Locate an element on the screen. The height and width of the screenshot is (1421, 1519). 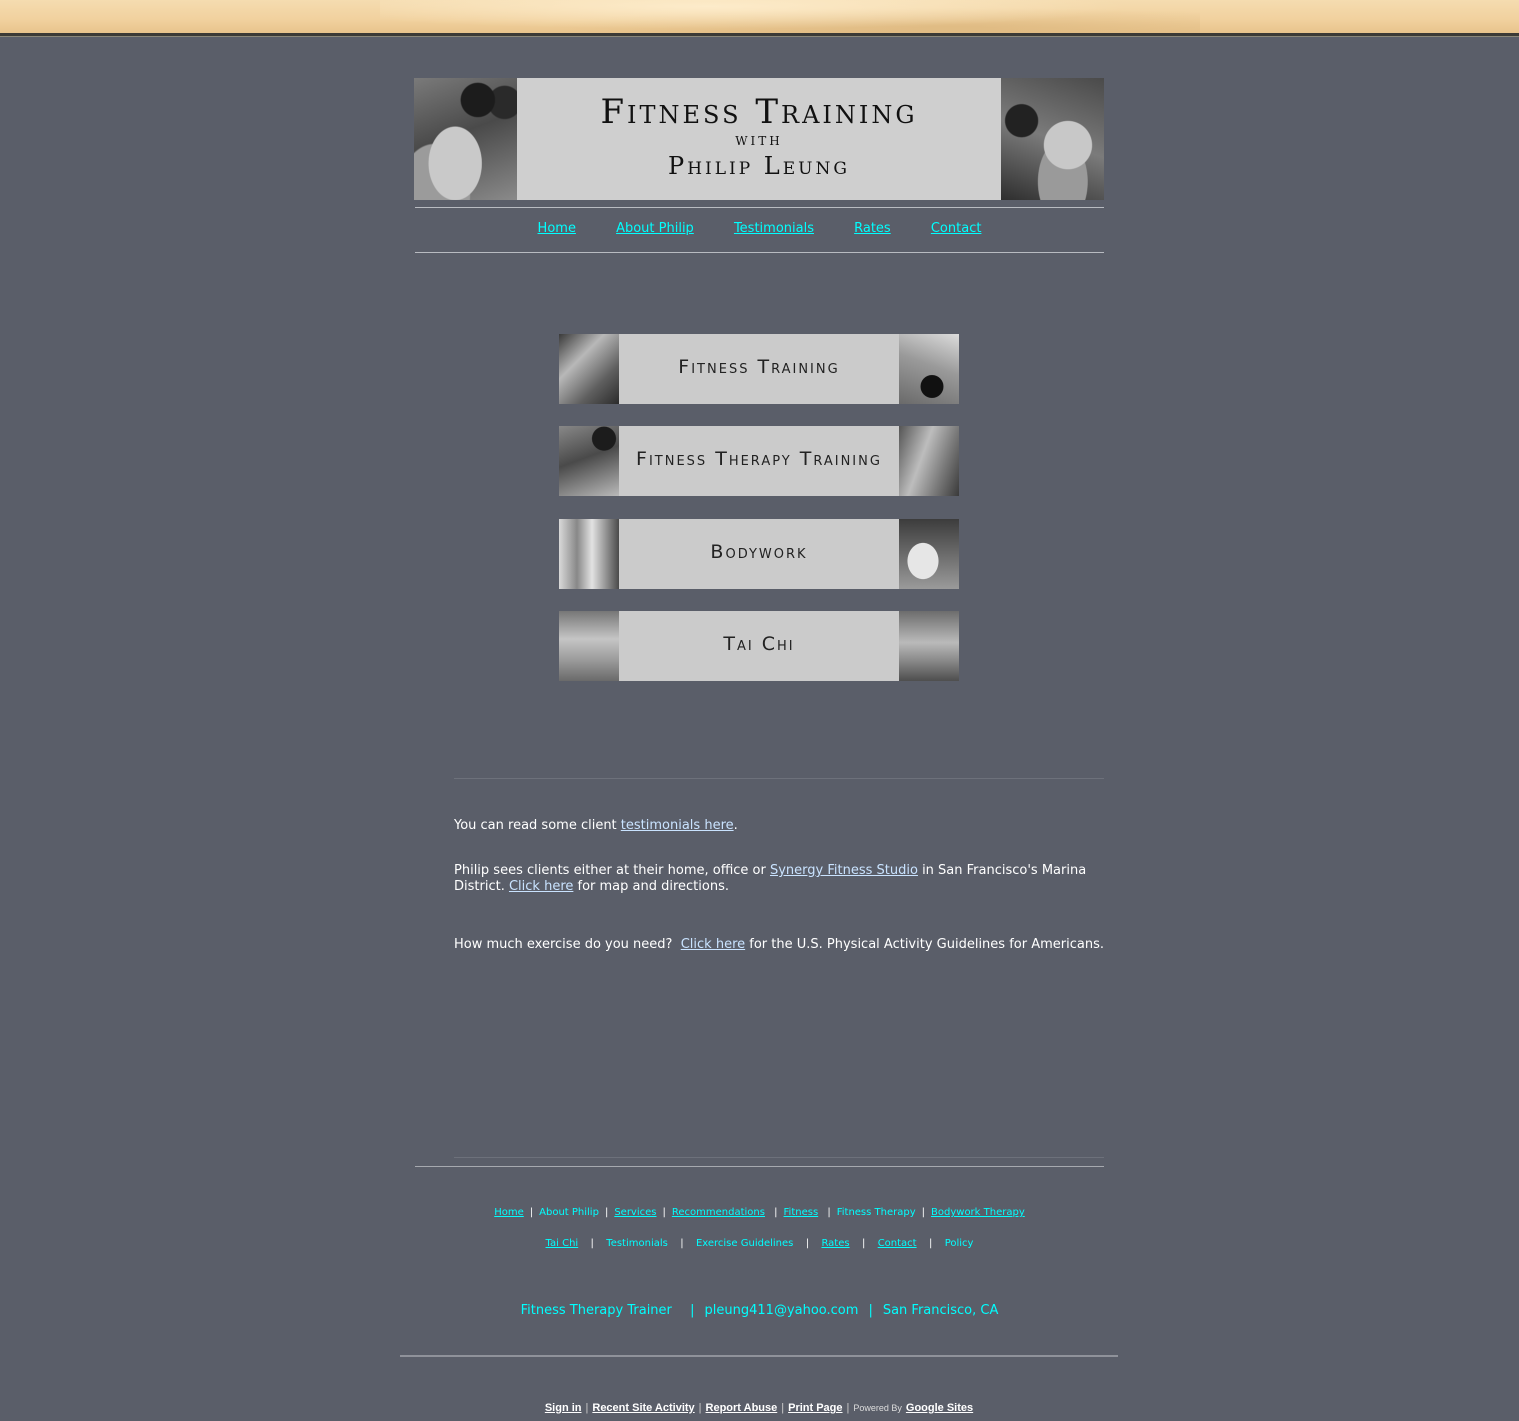
footer-link-fitness: Fitness is located at coordinates (801, 1212).